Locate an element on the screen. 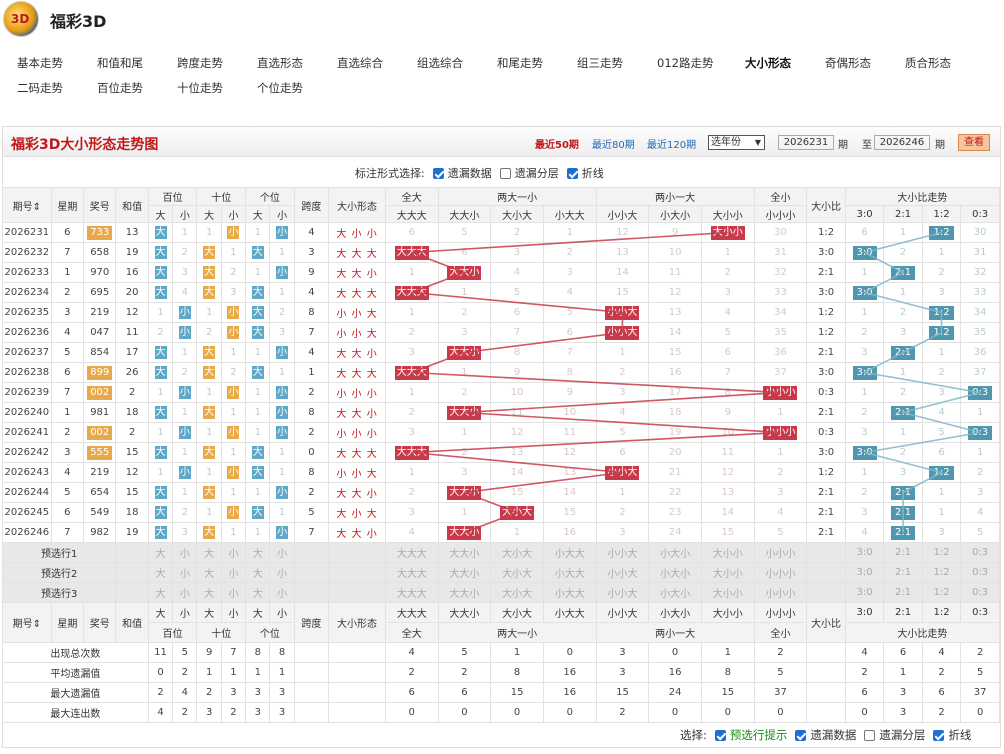 This screenshot has height=754, width=1004. nav-item-14: 十位走势 is located at coordinates (200, 88).